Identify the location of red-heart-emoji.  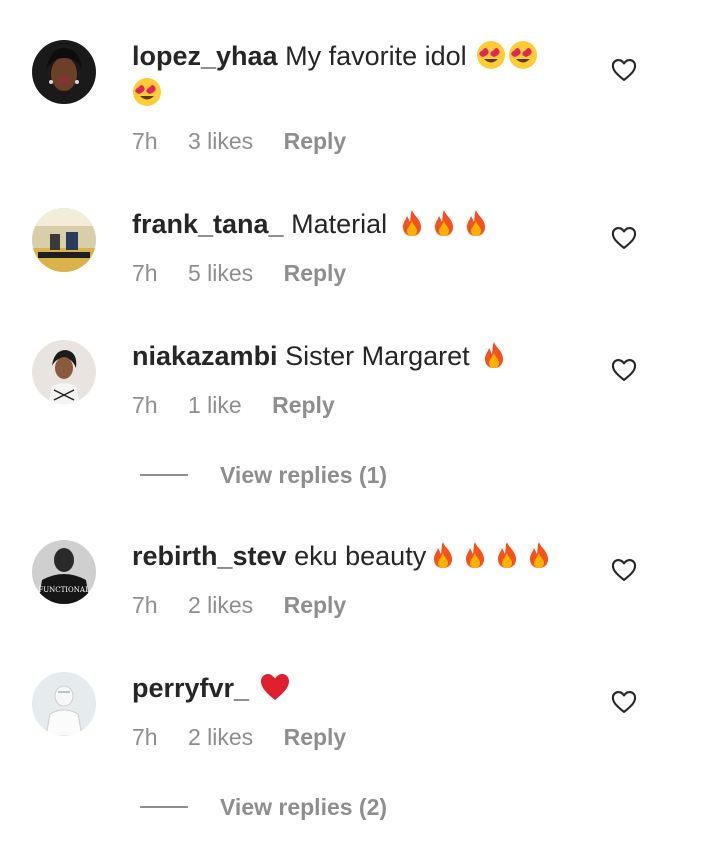
(275, 687).